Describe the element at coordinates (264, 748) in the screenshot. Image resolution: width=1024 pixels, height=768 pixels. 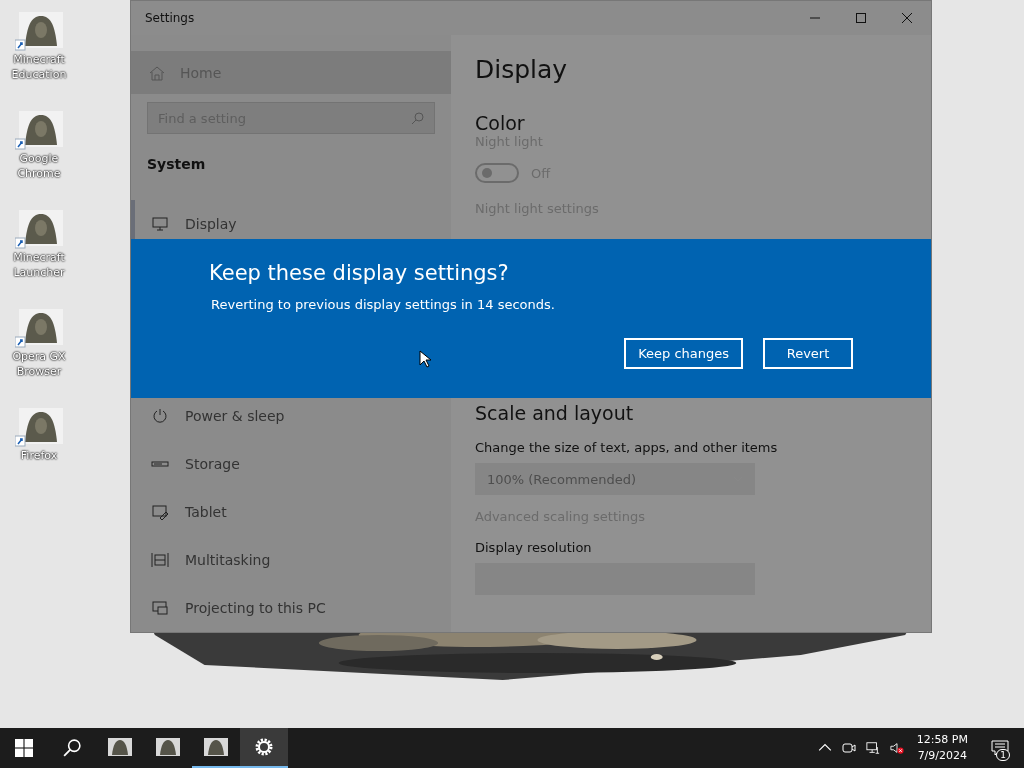
I see `gear-icon` at that location.